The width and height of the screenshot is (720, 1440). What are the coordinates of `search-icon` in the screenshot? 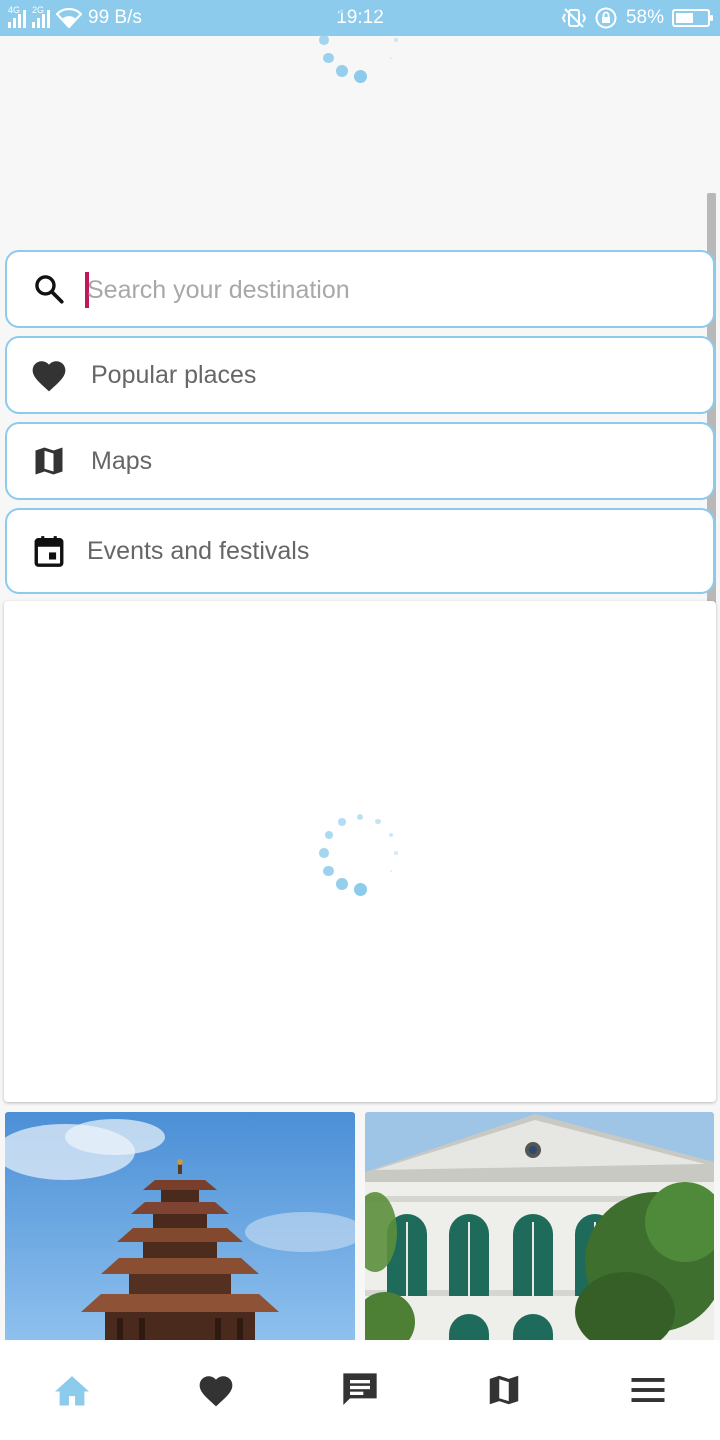 It's located at (49, 289).